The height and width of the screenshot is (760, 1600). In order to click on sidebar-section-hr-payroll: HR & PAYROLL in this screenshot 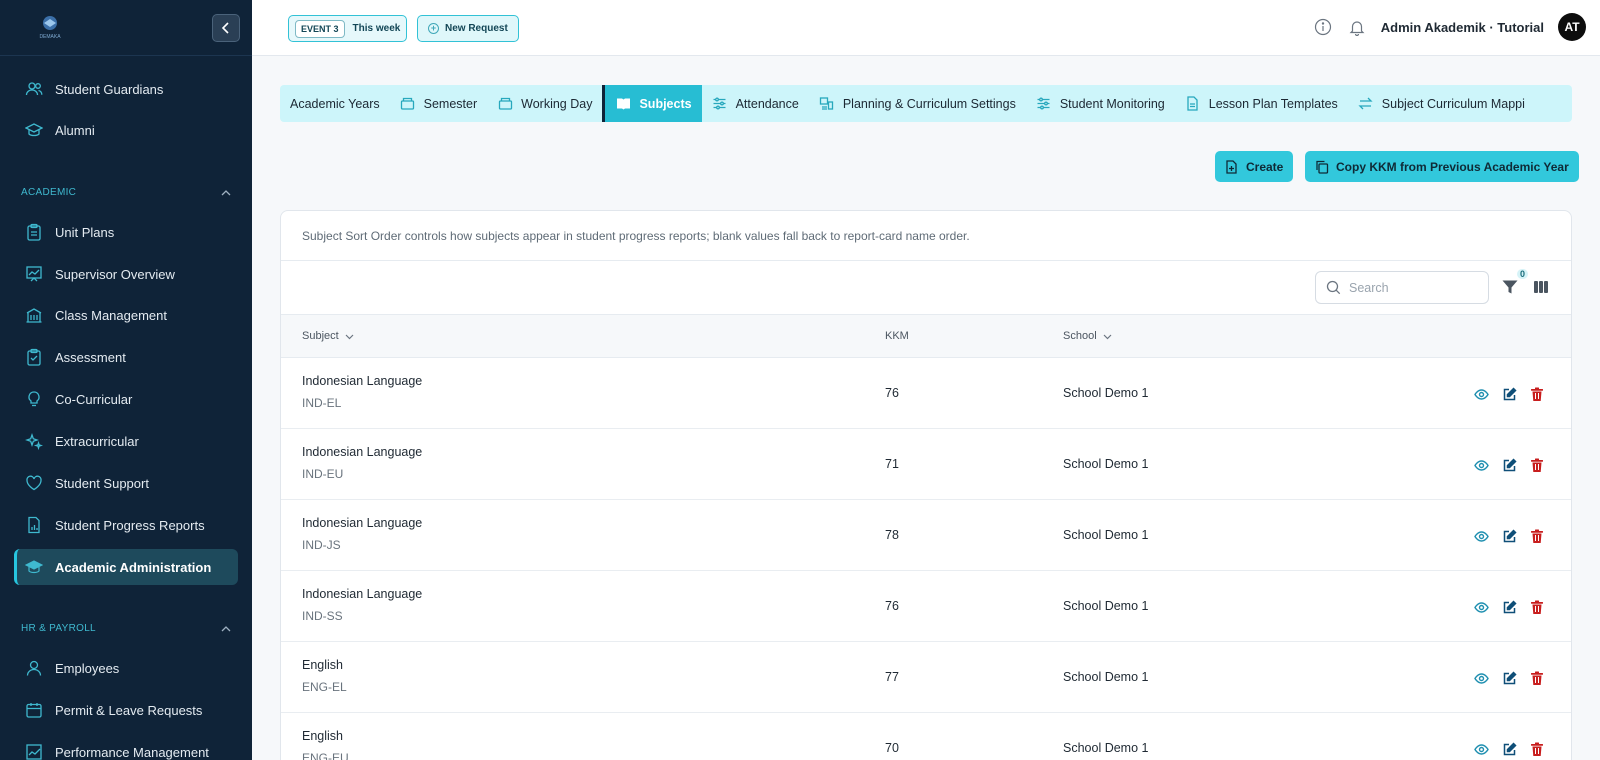, I will do `click(126, 628)`.